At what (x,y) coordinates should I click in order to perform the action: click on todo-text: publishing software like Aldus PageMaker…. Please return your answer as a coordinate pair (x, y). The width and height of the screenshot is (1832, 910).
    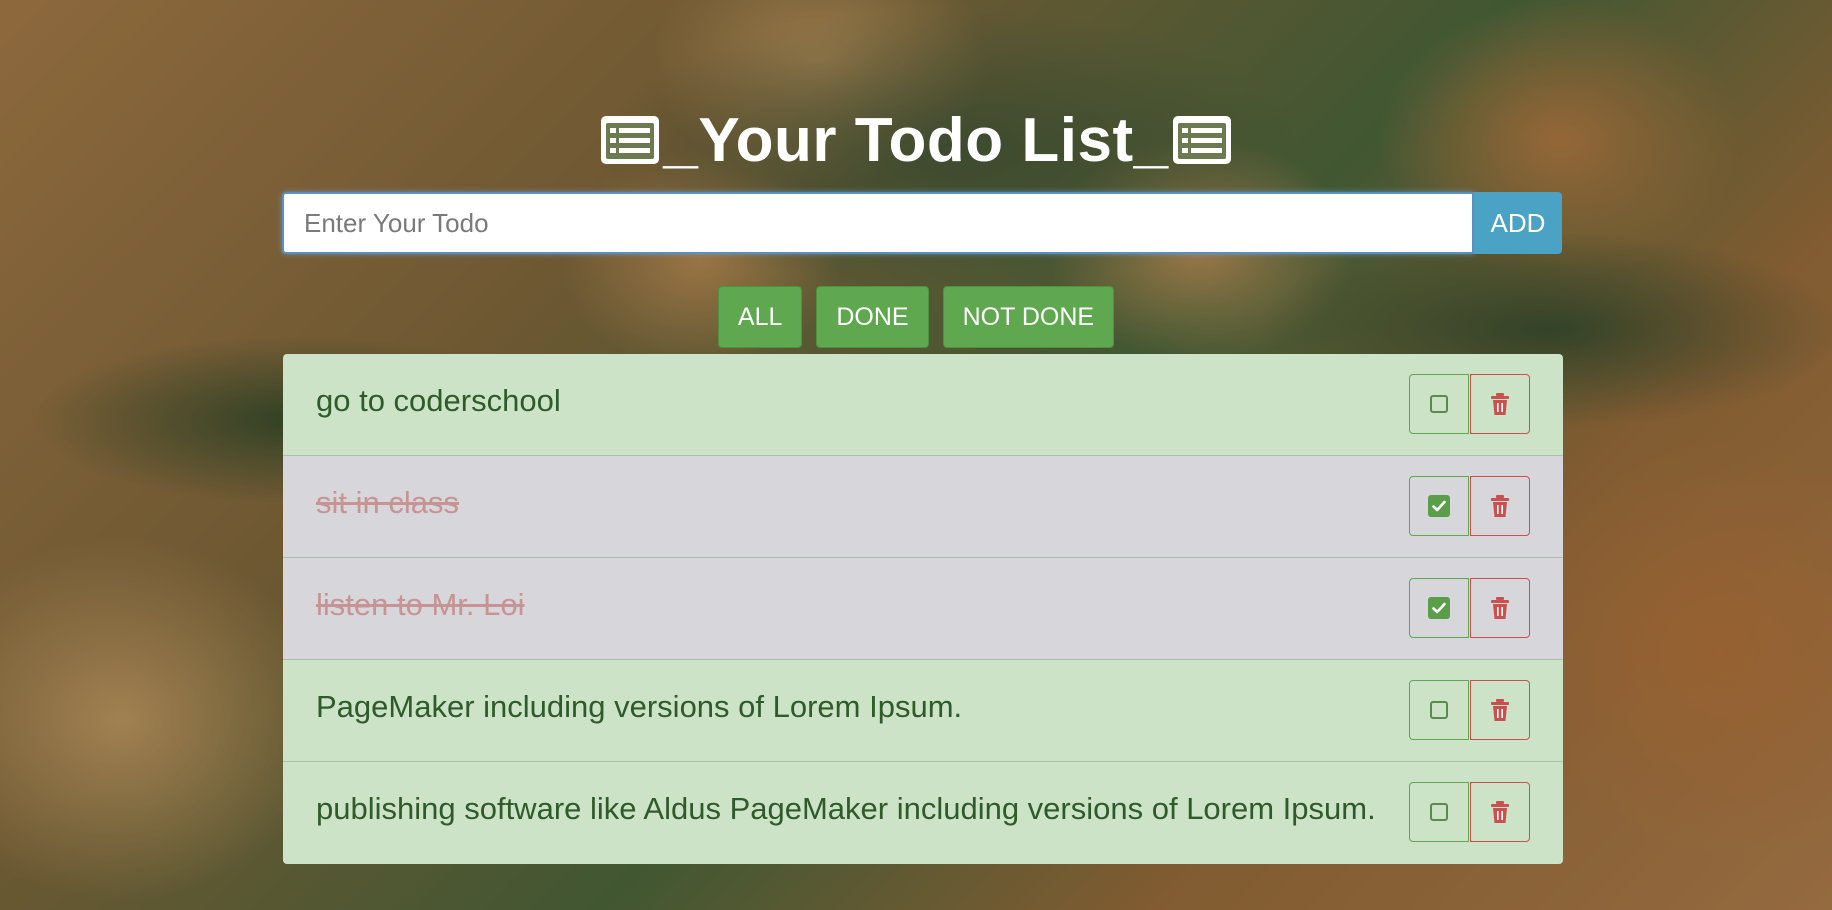
    Looking at the image, I should click on (846, 808).